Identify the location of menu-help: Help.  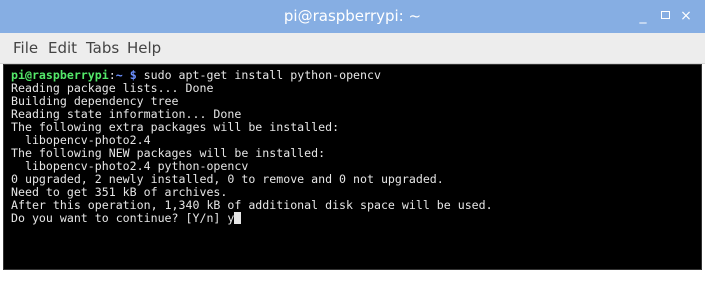
(144, 48).